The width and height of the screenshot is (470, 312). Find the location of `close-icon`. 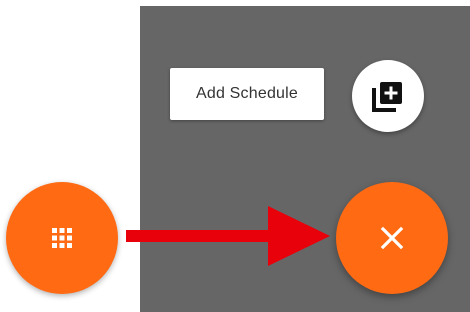

close-icon is located at coordinates (392, 238).